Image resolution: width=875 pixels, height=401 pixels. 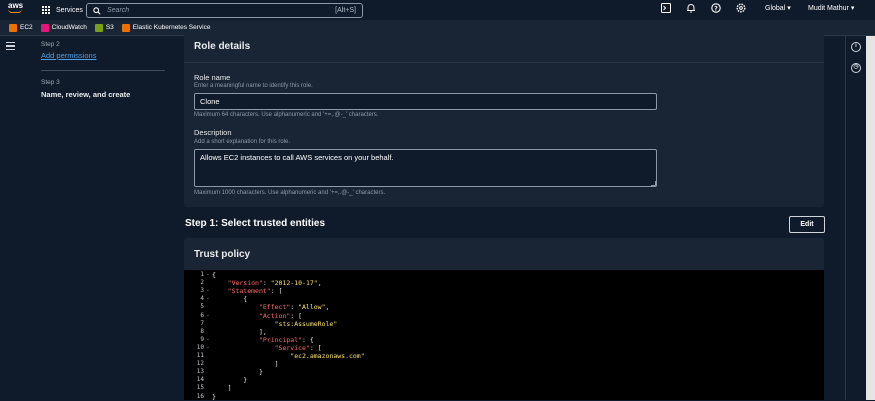 I want to click on resize-grip-icon, so click(x=653, y=183).